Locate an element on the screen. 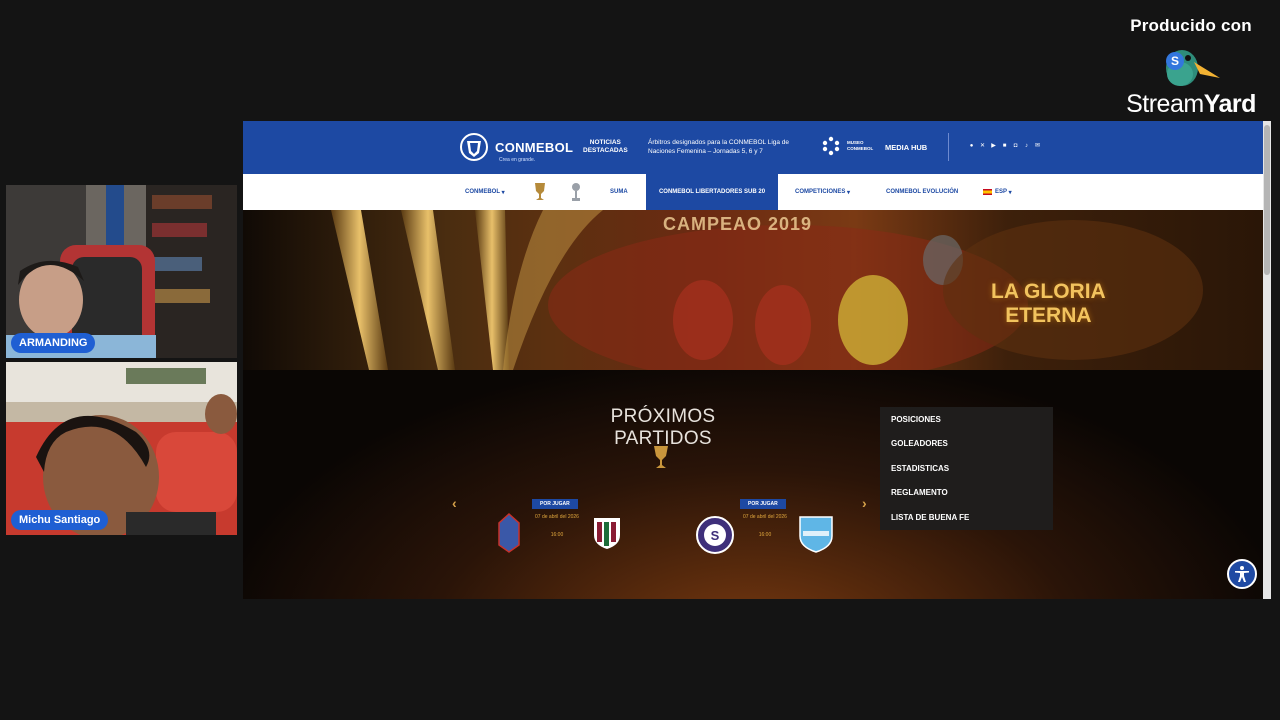  recopa-trophy-icon is located at coordinates (576, 192).